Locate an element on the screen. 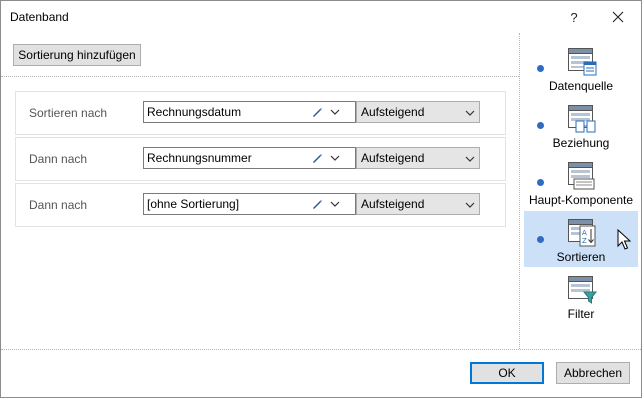 This screenshot has width=642, height=398. step-relation: Beziehung is located at coordinates (581, 125).